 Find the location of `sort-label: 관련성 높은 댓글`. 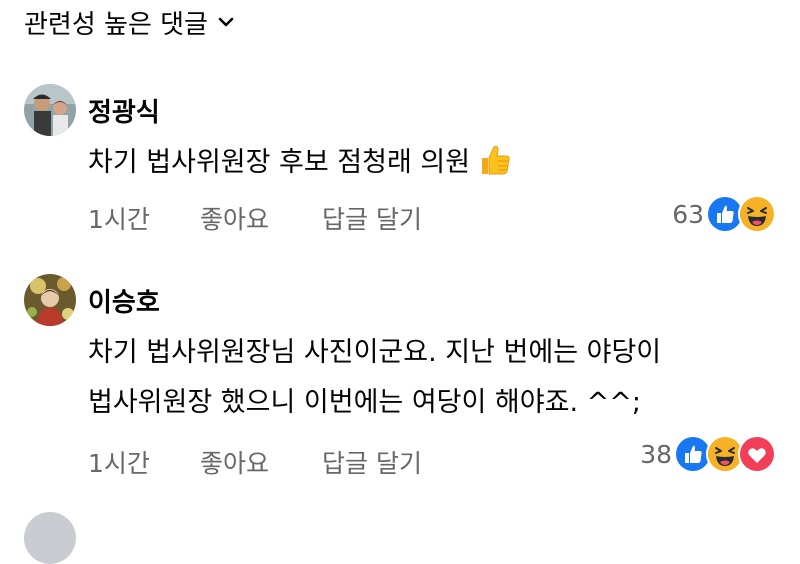

sort-label: 관련성 높은 댓글 is located at coordinates (116, 24).